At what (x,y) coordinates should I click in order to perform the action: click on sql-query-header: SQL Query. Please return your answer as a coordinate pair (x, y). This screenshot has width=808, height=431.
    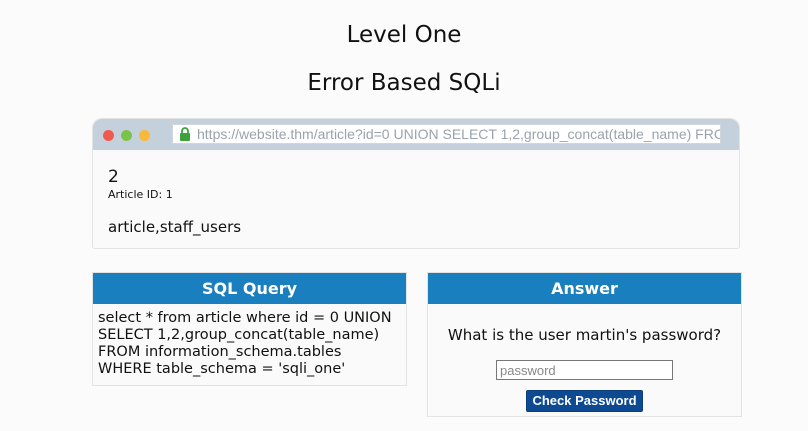
    Looking at the image, I should click on (249, 288).